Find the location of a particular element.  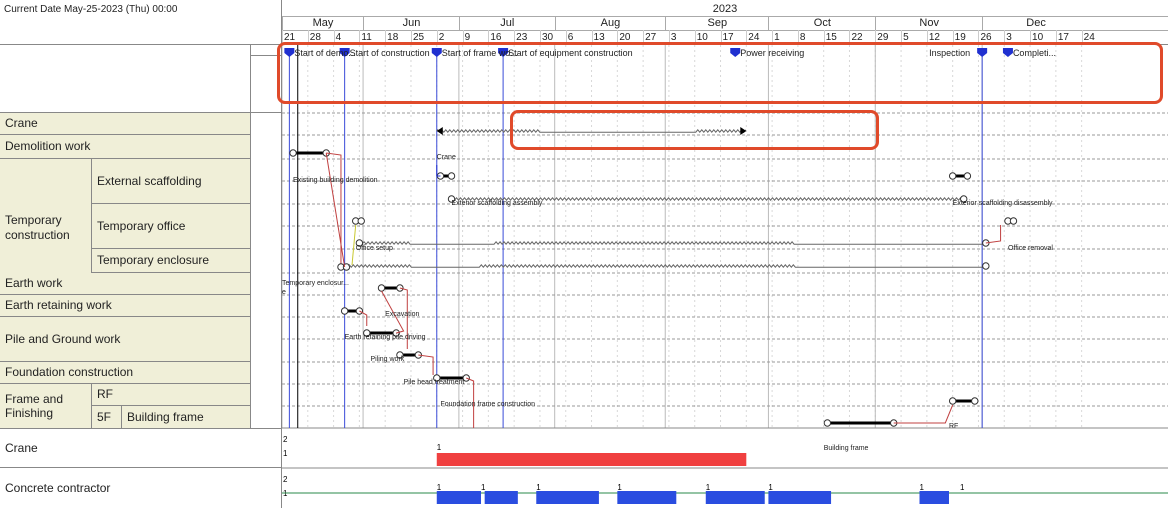

month-may: May is located at coordinates (322, 23).